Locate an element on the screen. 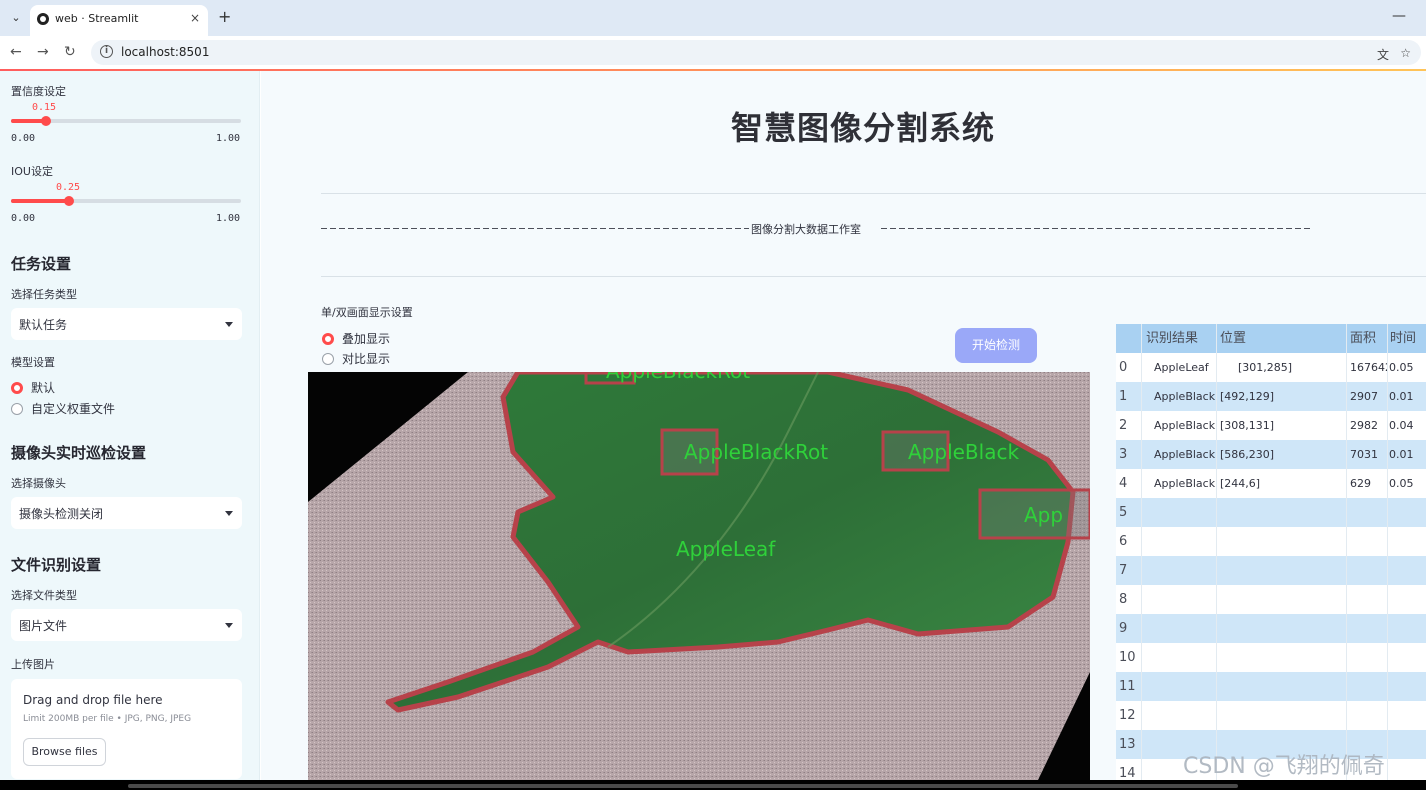 This screenshot has height=790, width=1426. iou-slider is located at coordinates (126, 201).